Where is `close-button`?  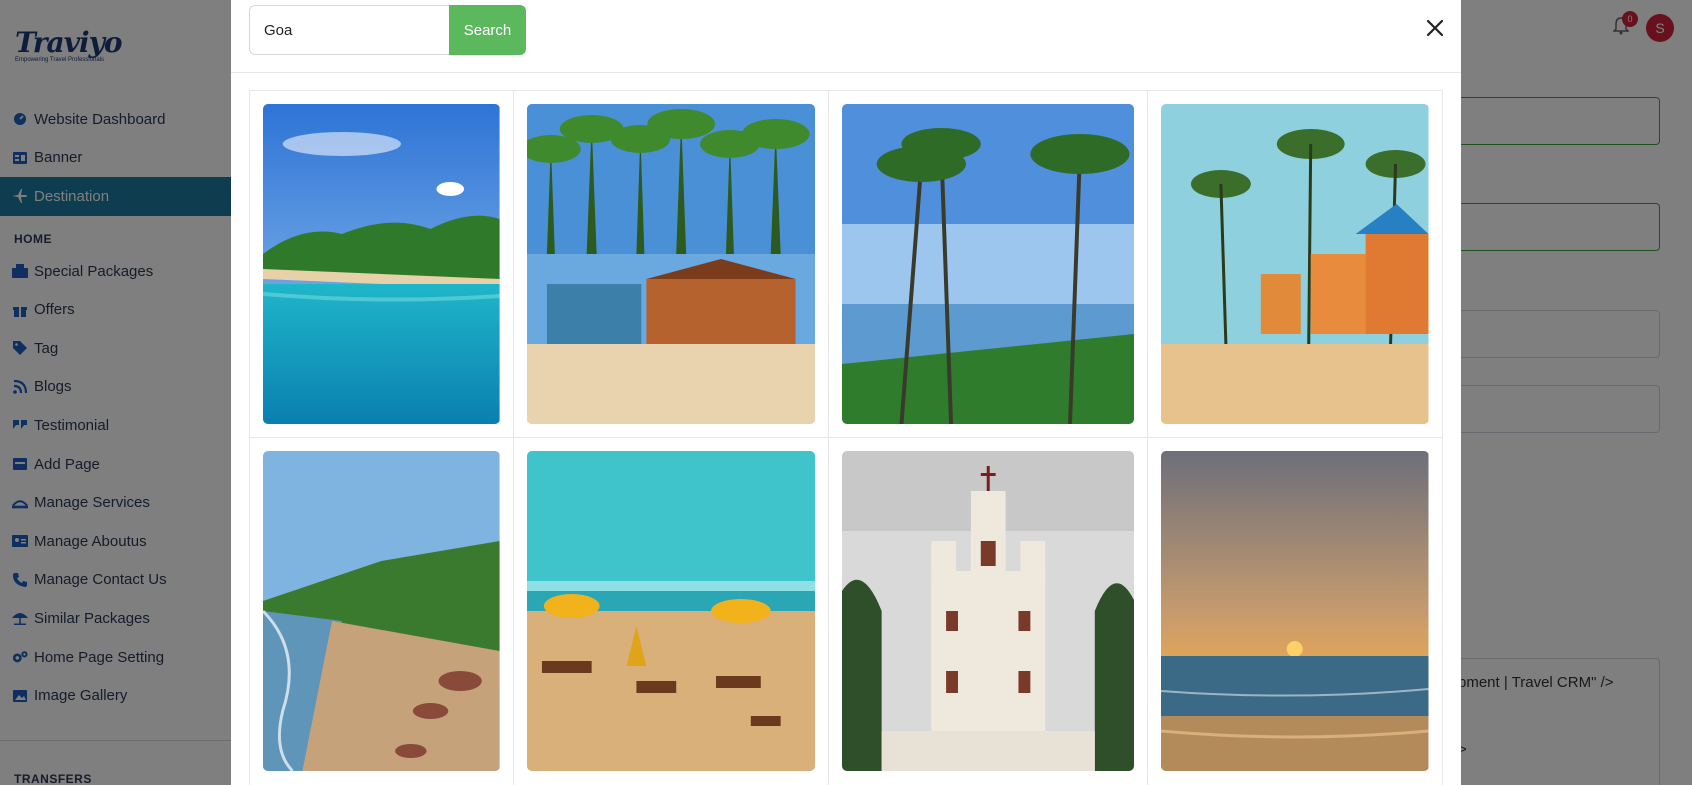 close-button is located at coordinates (1435, 28).